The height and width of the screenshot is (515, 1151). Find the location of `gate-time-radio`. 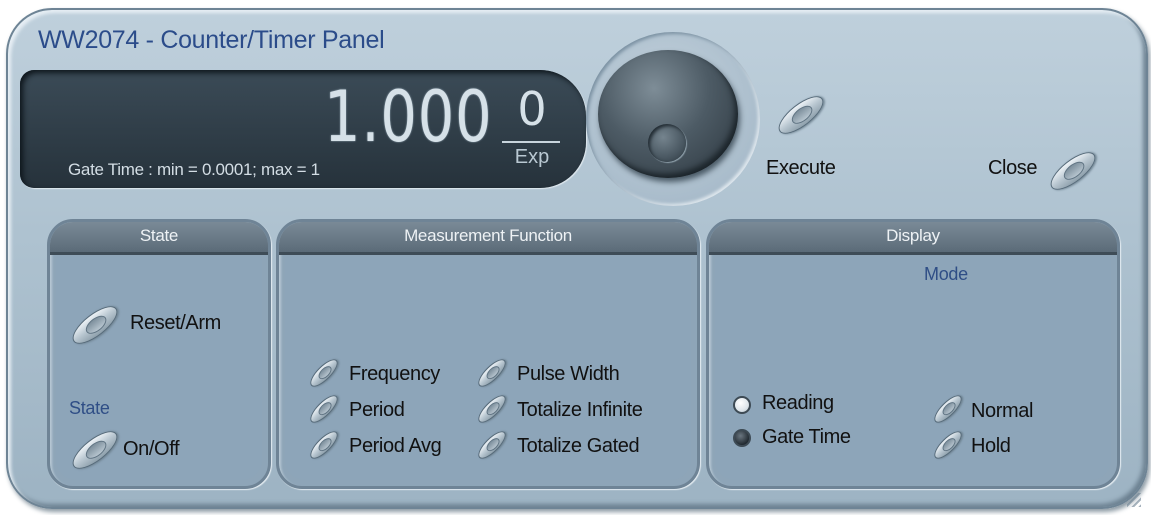

gate-time-radio is located at coordinates (742, 438).